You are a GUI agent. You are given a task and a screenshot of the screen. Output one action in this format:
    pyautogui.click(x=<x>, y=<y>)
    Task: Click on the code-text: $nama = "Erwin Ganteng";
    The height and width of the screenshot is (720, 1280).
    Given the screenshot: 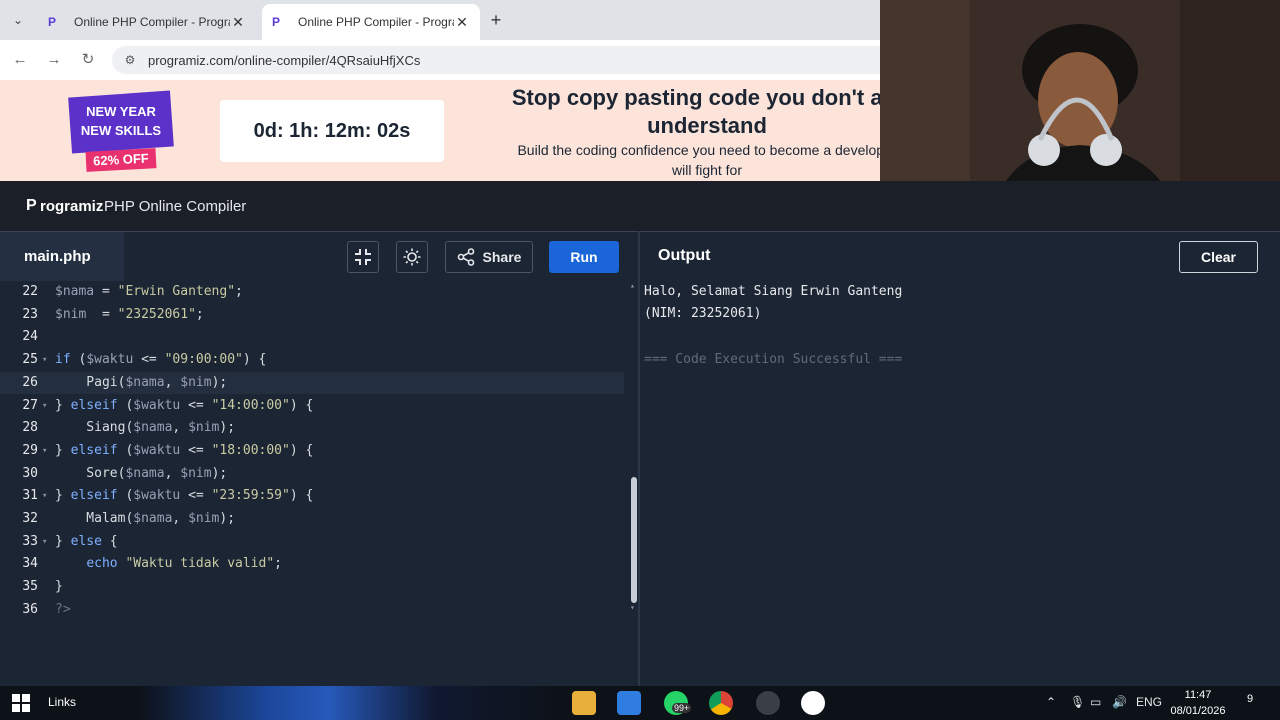 What is the action you would take?
    pyautogui.click(x=149, y=291)
    